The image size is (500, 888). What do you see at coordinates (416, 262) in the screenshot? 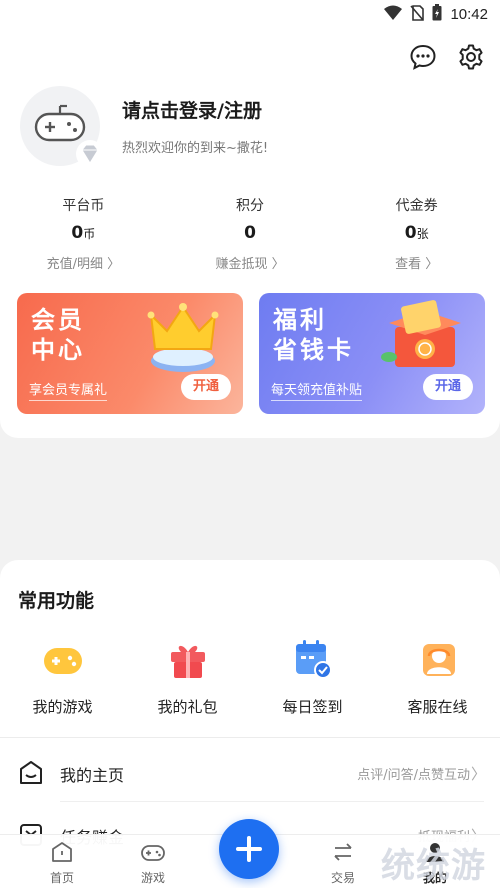
I see `view-voucher-link: 查看 〉` at bounding box center [416, 262].